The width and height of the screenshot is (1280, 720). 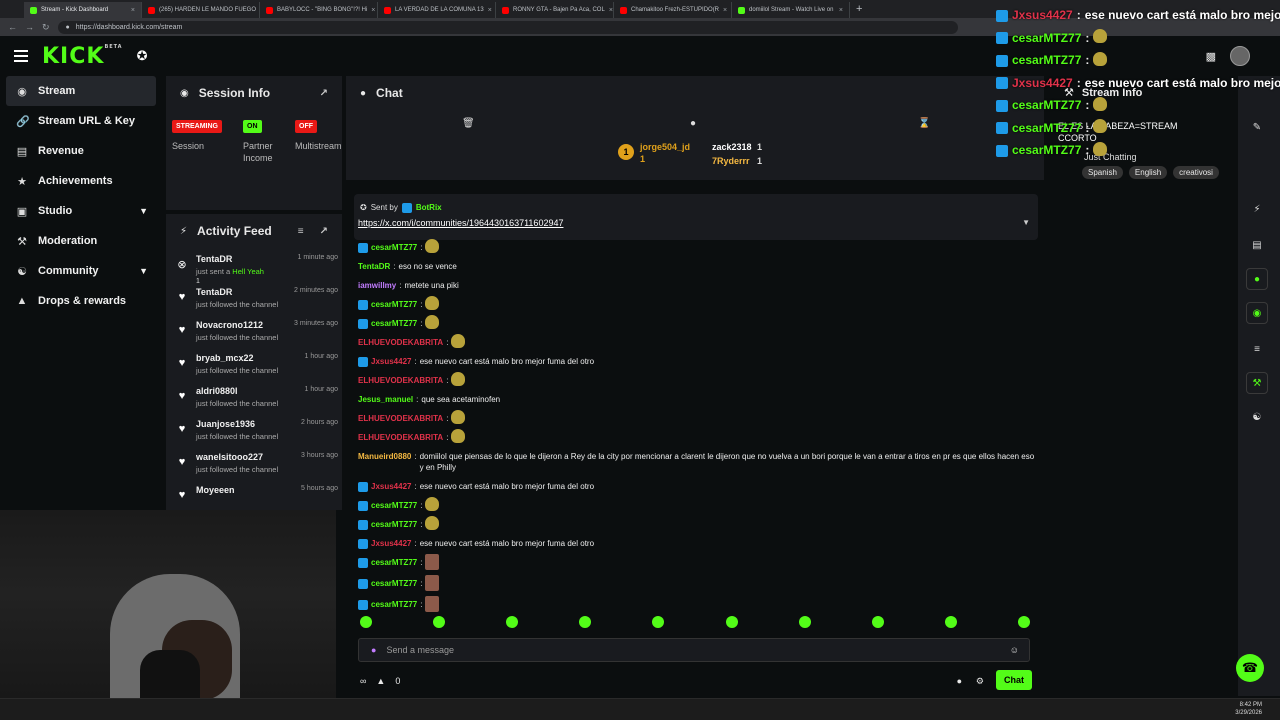 What do you see at coordinates (301, 231) in the screenshot?
I see `filter-icon: ≡` at bounding box center [301, 231].